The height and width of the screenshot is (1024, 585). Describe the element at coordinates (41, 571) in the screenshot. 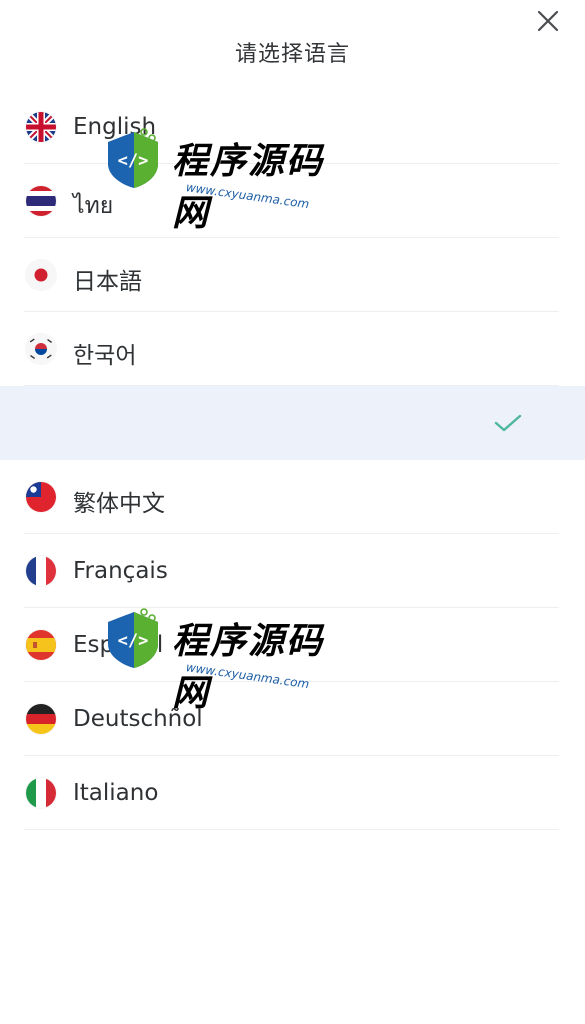

I see `france-flag-icon` at that location.